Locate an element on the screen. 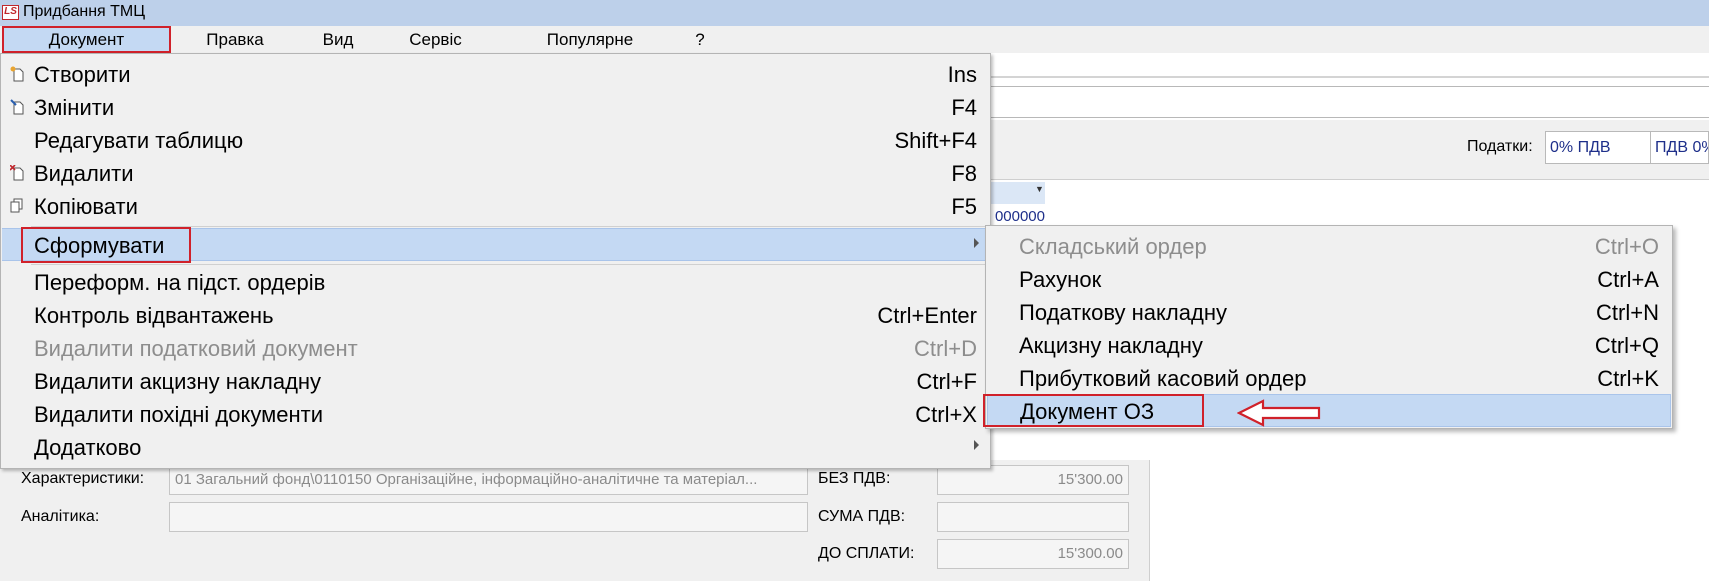  copy-doc-icon is located at coordinates (17, 206).